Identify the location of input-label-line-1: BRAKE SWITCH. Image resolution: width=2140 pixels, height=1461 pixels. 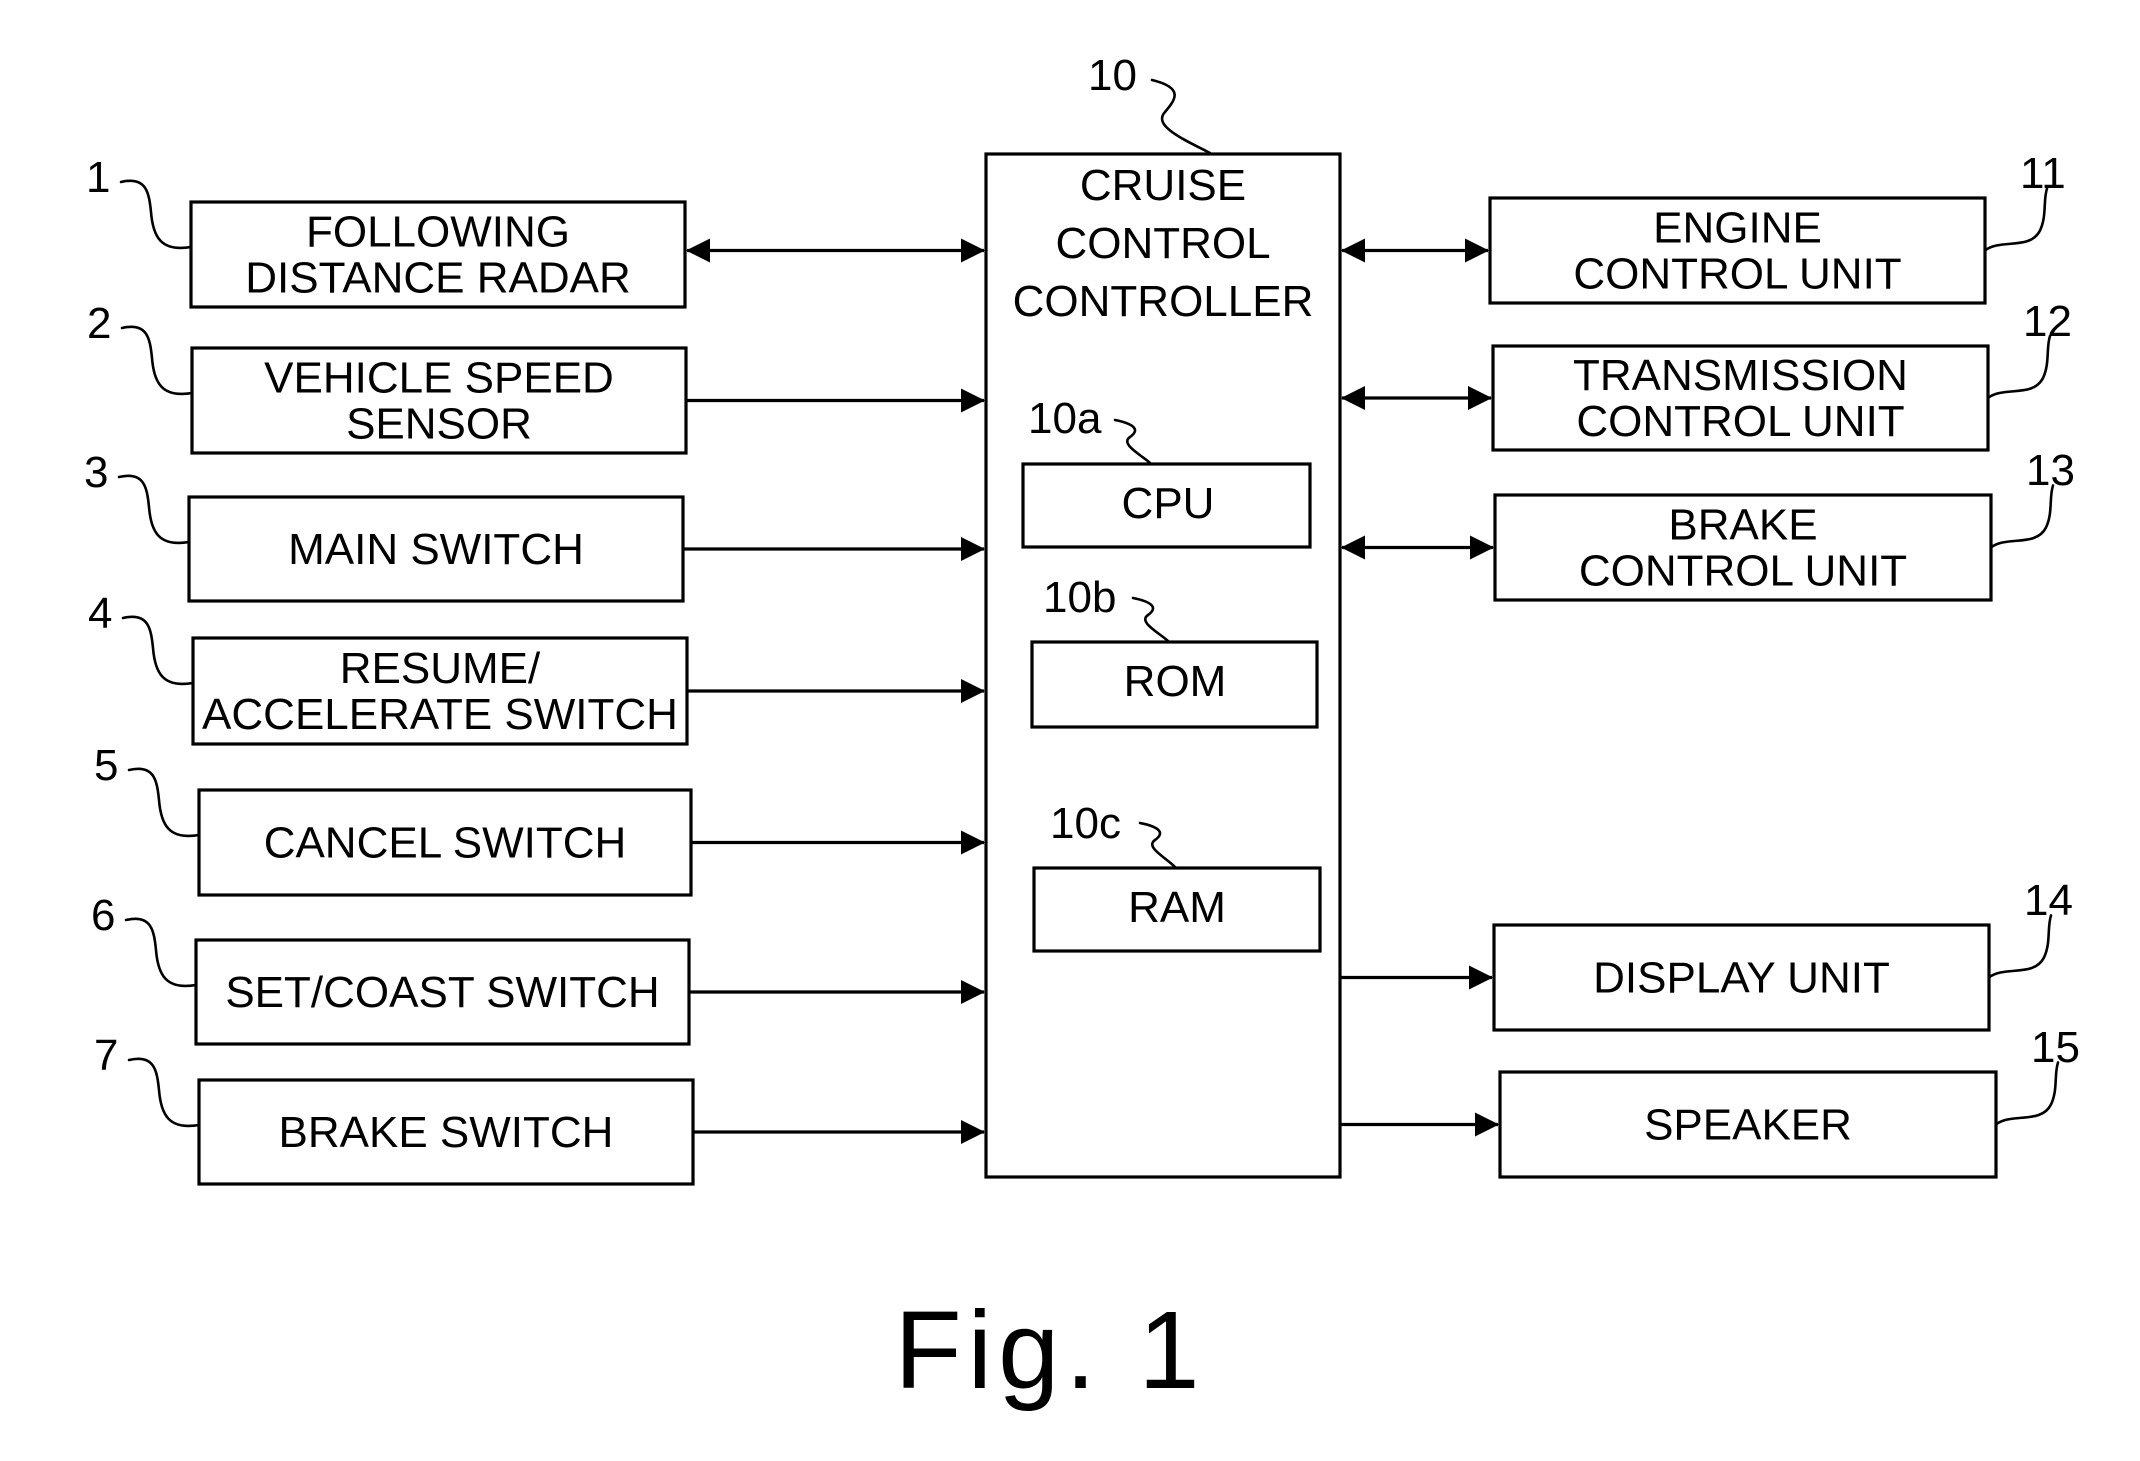
(446, 1132).